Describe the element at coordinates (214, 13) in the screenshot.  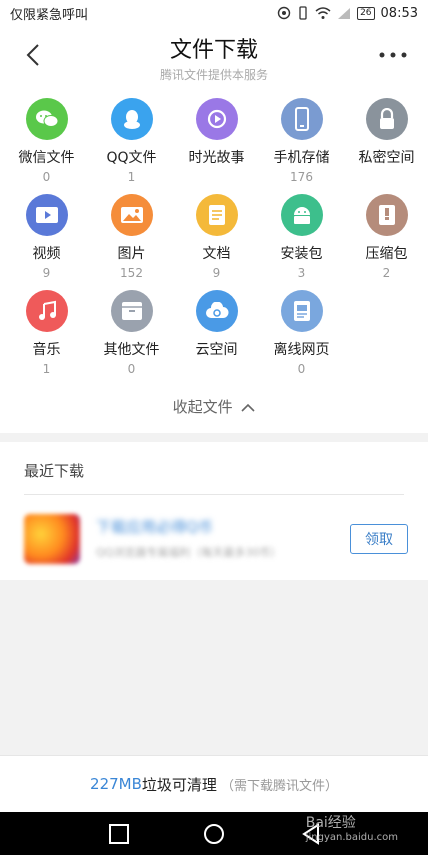
I see `status-bar: 仅限紧急呼叫 26 08:53` at that location.